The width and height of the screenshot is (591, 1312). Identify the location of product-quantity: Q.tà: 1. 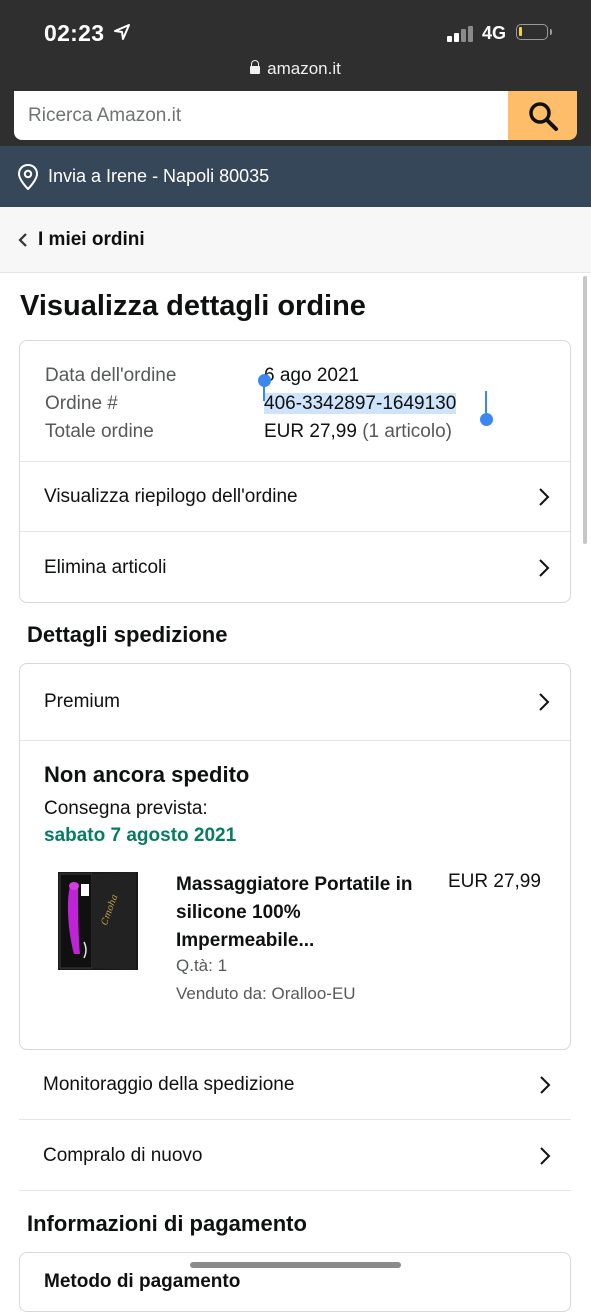
(202, 965).